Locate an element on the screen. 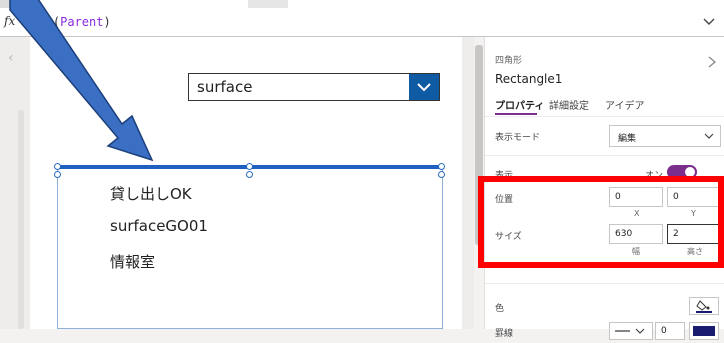 The image size is (724, 343). annotation-arrow is located at coordinates (81, 81).